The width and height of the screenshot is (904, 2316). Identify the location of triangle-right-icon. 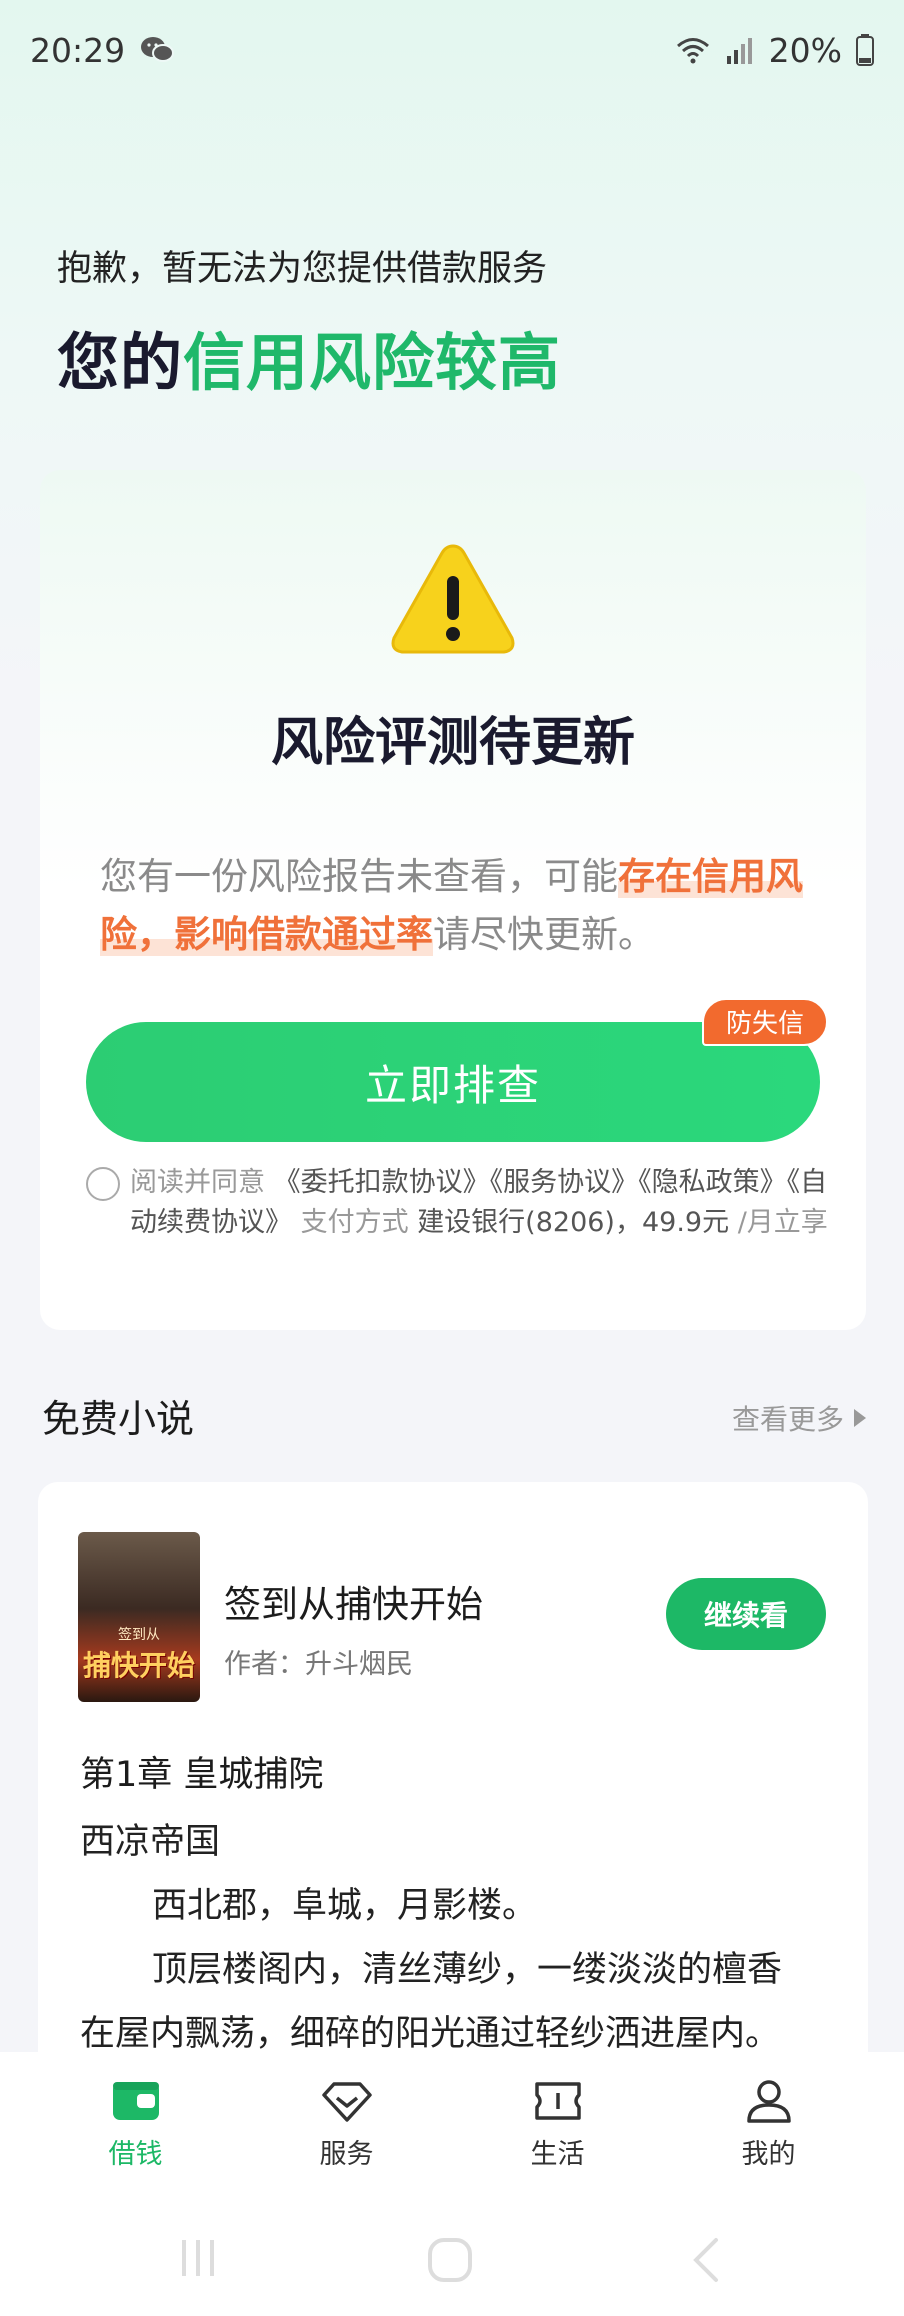
(860, 1418).